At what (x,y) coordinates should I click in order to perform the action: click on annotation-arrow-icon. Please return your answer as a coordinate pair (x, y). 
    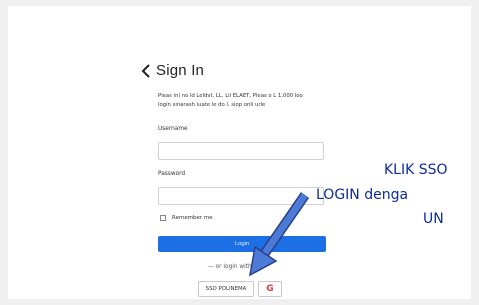
    Looking at the image, I should click on (279, 234).